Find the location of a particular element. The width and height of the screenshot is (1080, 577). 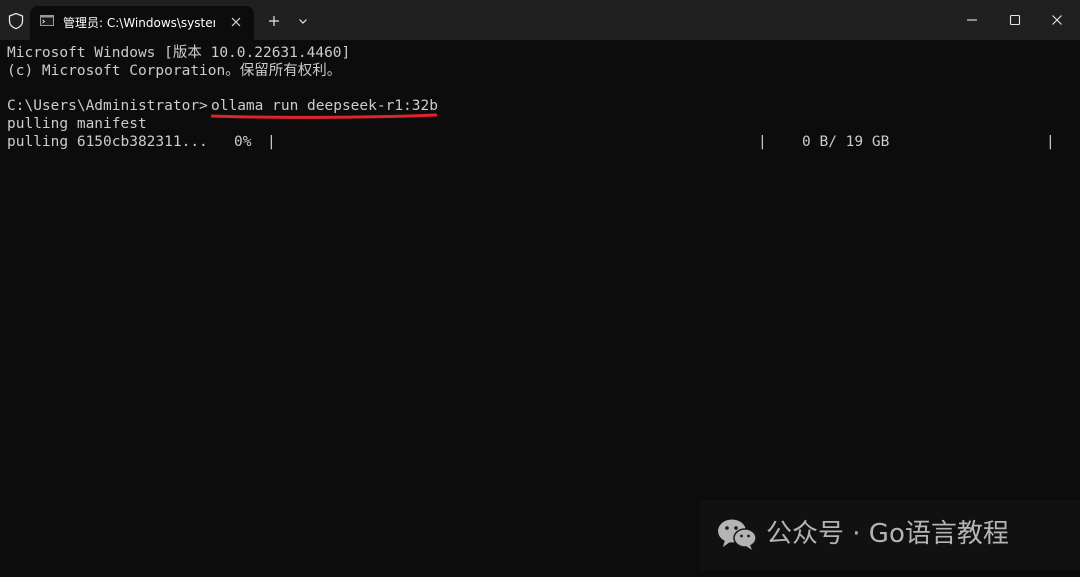

terminal-line-manifest: pulling manifest is located at coordinates (77, 124).